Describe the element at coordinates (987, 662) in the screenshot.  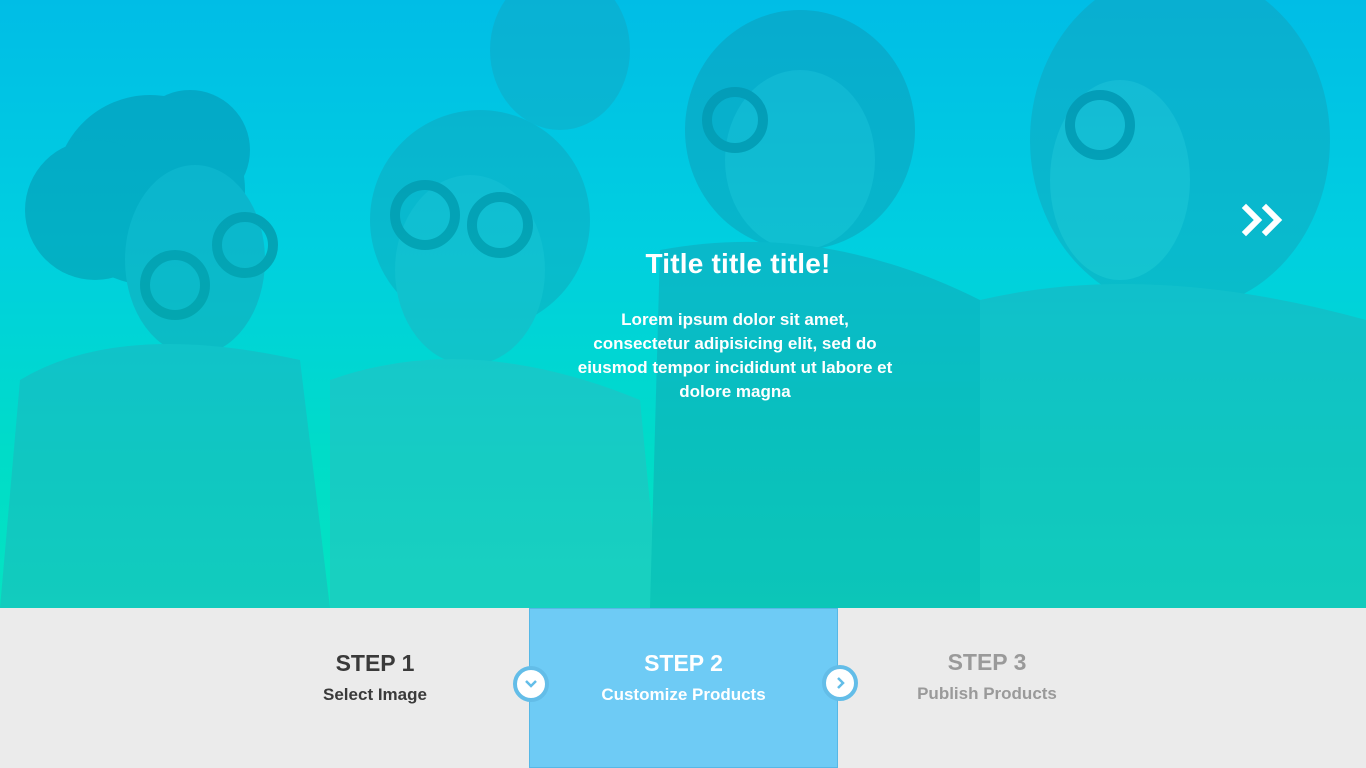
I see `step-number: STEP 3` at that location.